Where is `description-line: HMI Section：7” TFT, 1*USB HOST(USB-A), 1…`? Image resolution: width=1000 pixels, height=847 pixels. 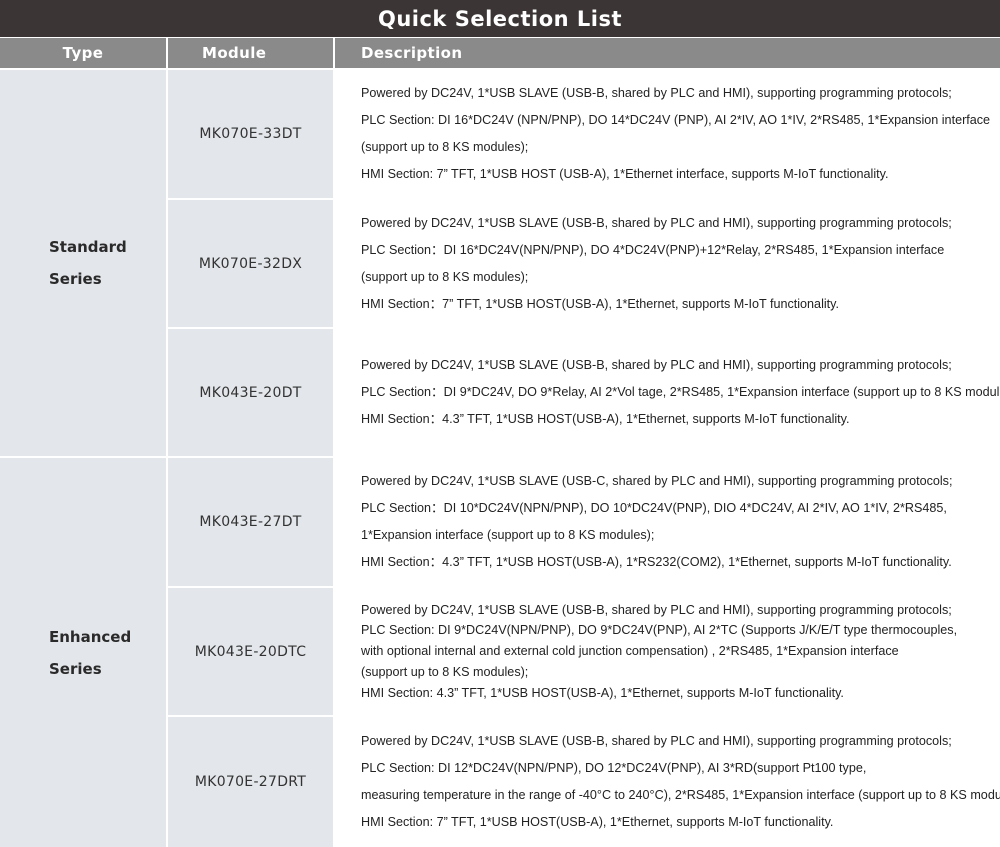
description-line: HMI Section：7” TFT, 1*USB HOST(USB-A), 1… is located at coordinates (600, 303).